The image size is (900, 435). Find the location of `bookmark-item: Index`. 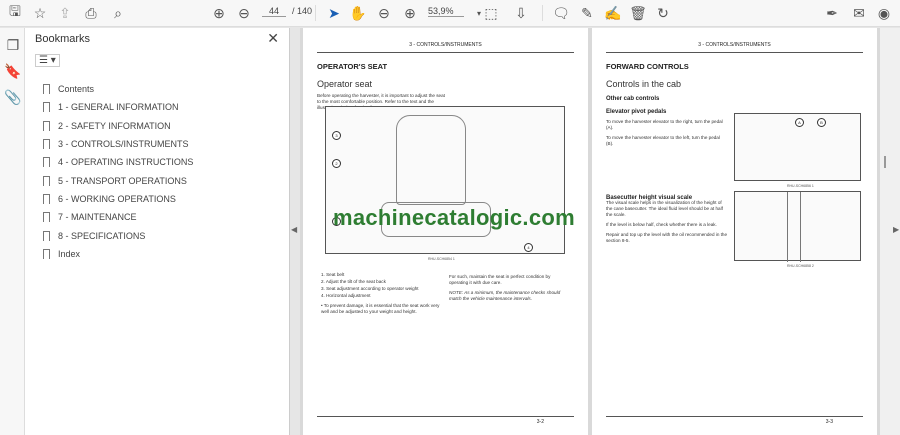

bookmark-item: Index is located at coordinates (118, 254).